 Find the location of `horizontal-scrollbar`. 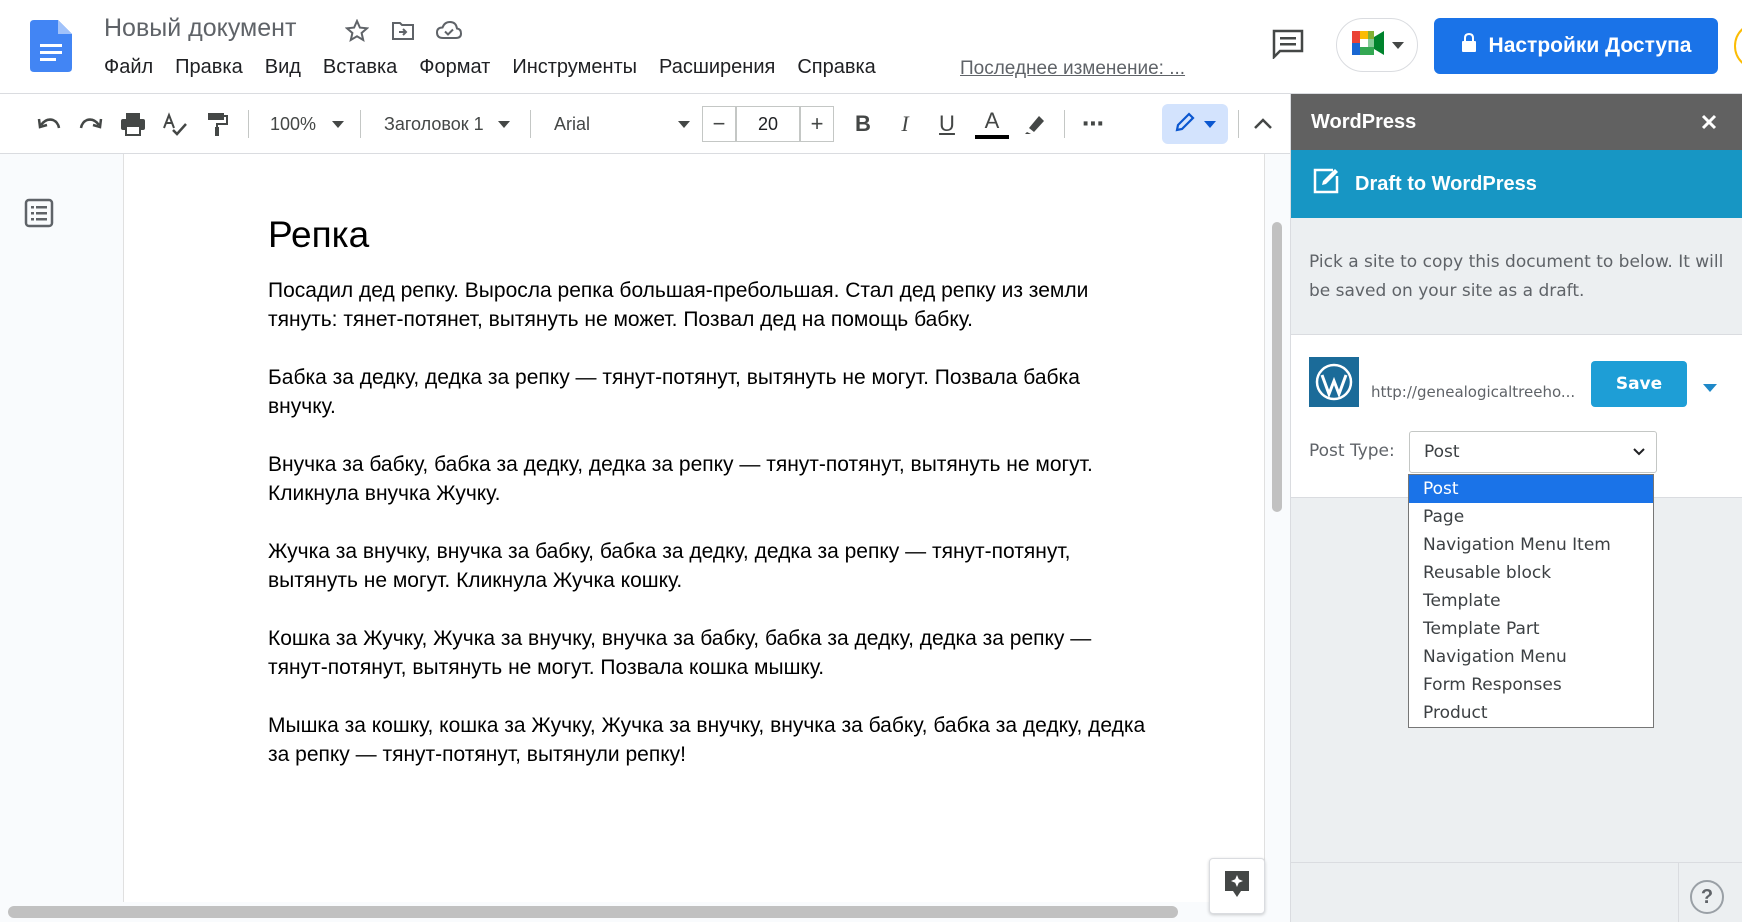

horizontal-scrollbar is located at coordinates (593, 912).